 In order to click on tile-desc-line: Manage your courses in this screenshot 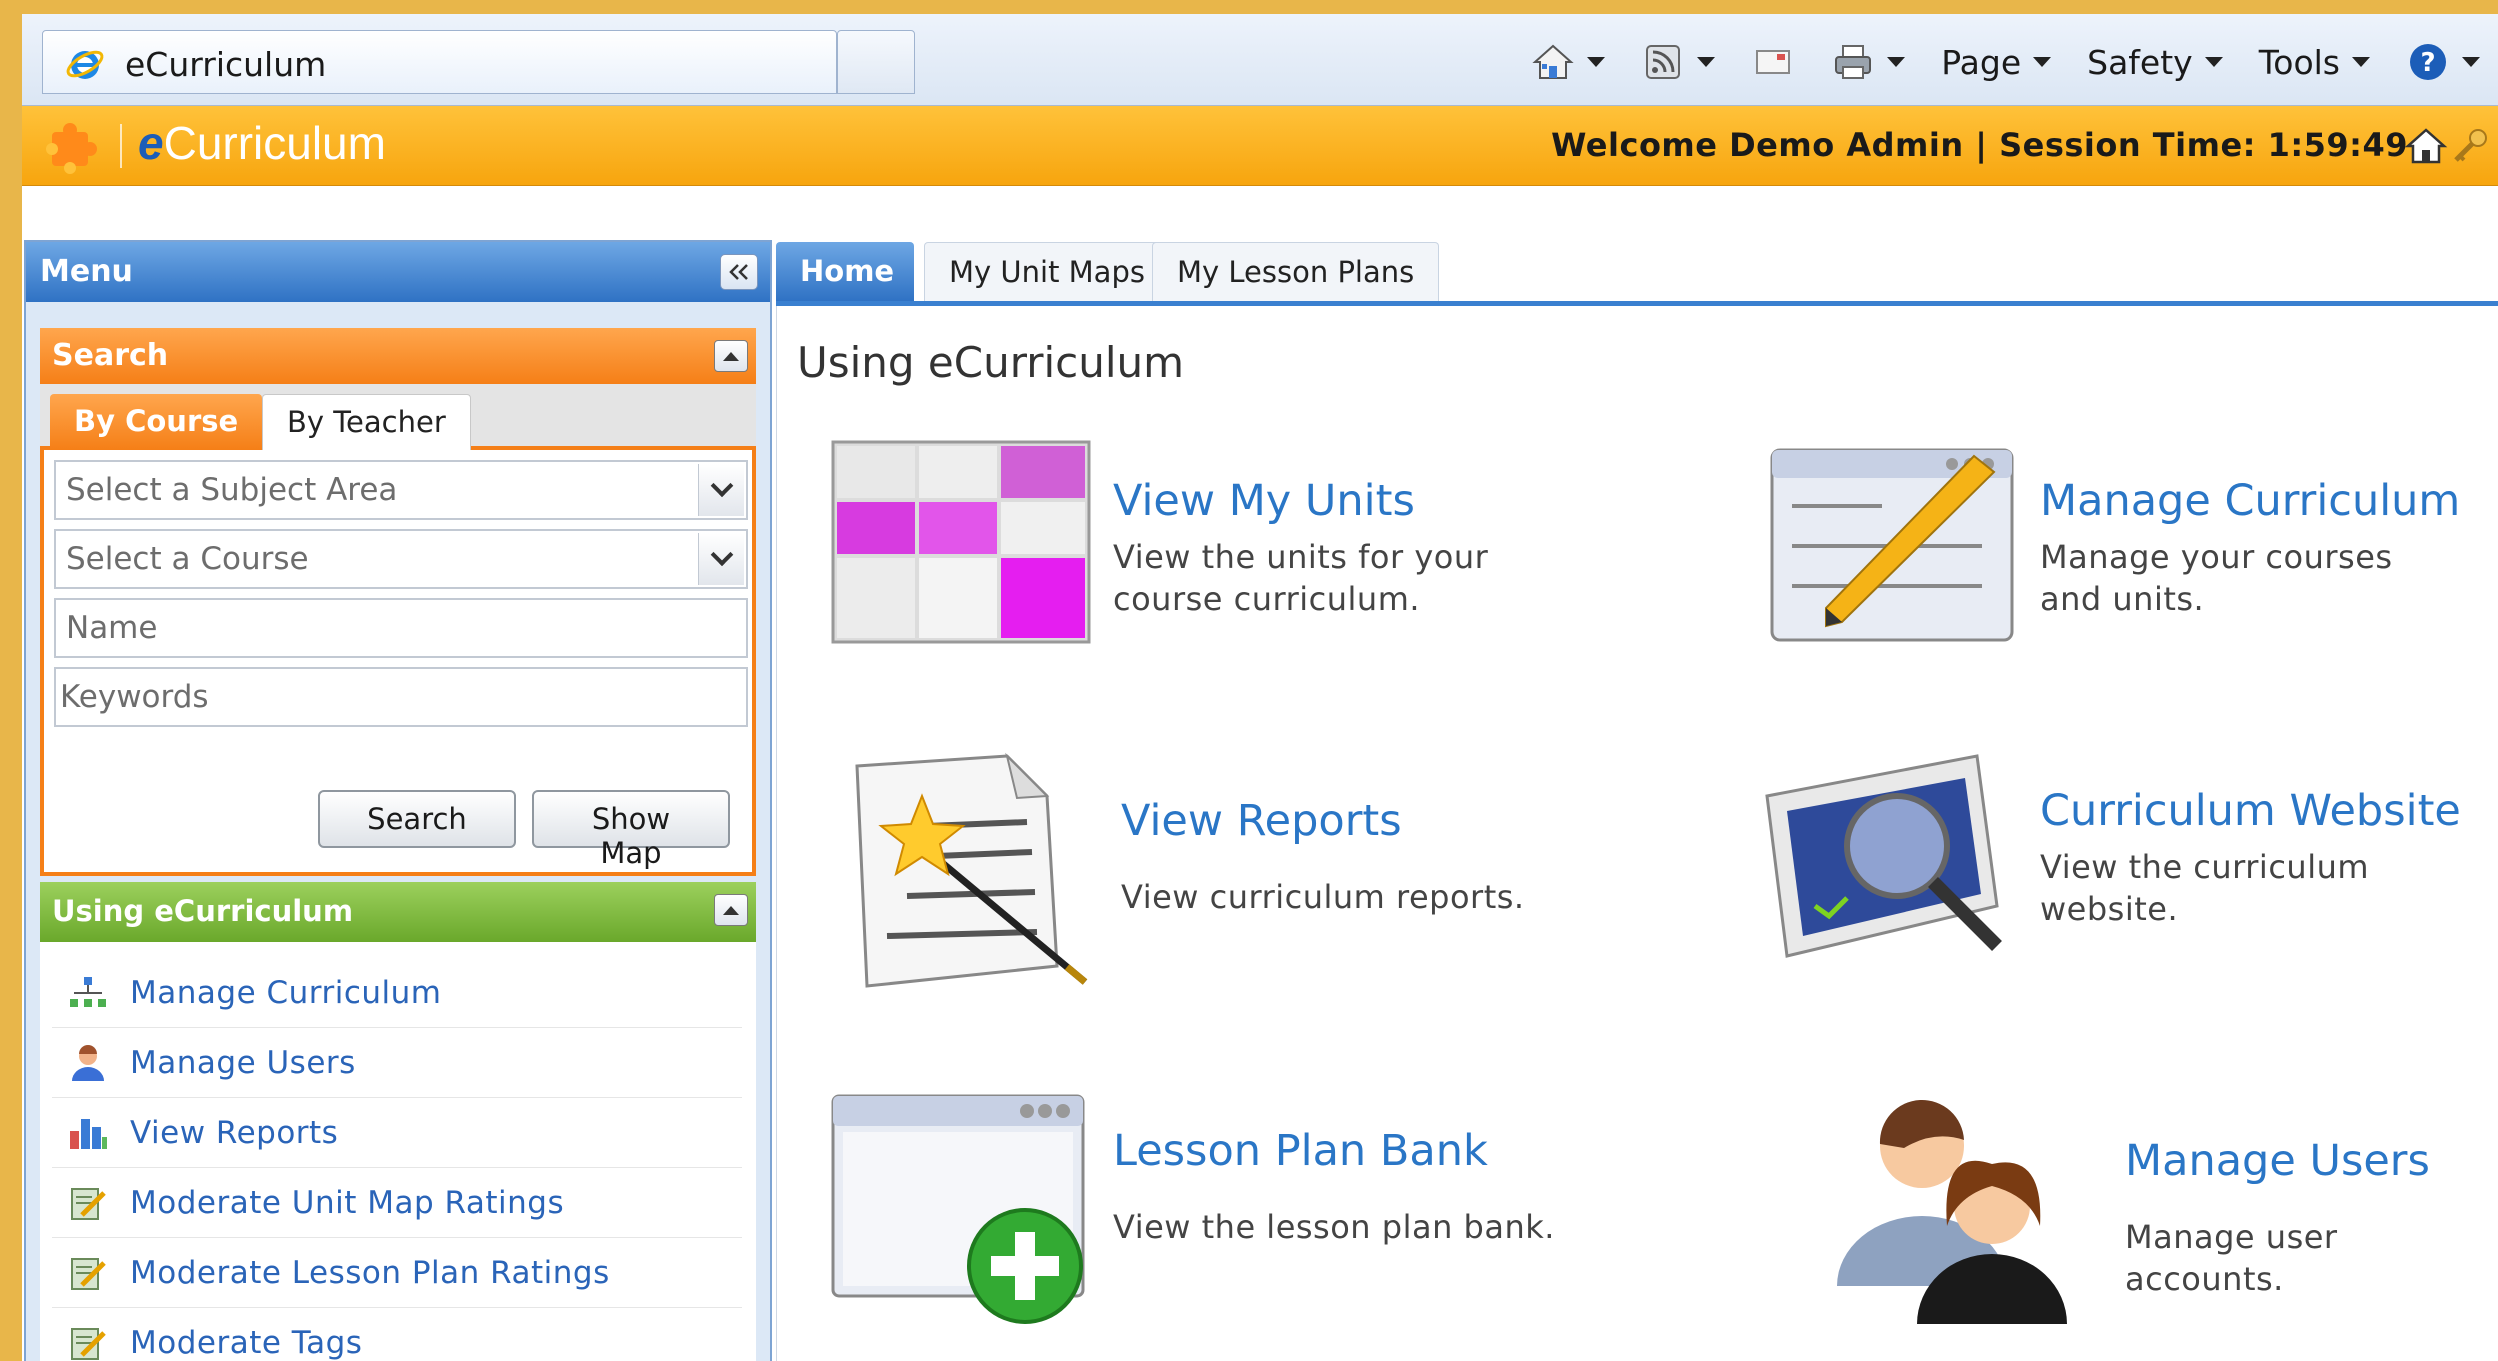, I will do `click(2216, 557)`.